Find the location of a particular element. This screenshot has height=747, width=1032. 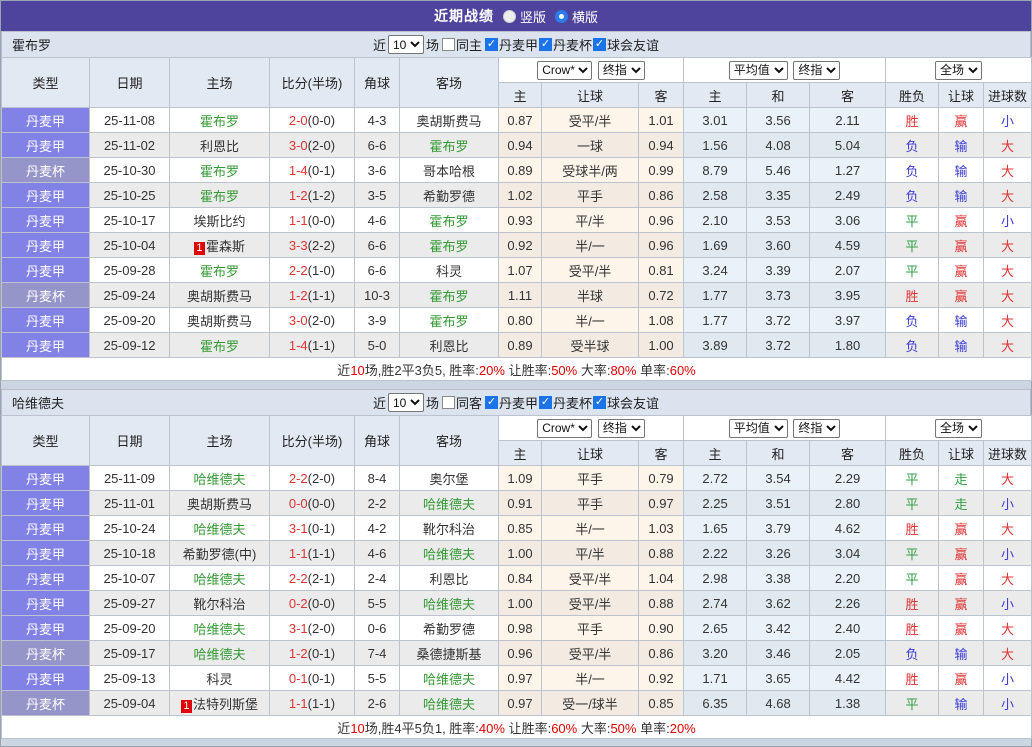

goals-cell: 大 is located at coordinates (1007, 170).